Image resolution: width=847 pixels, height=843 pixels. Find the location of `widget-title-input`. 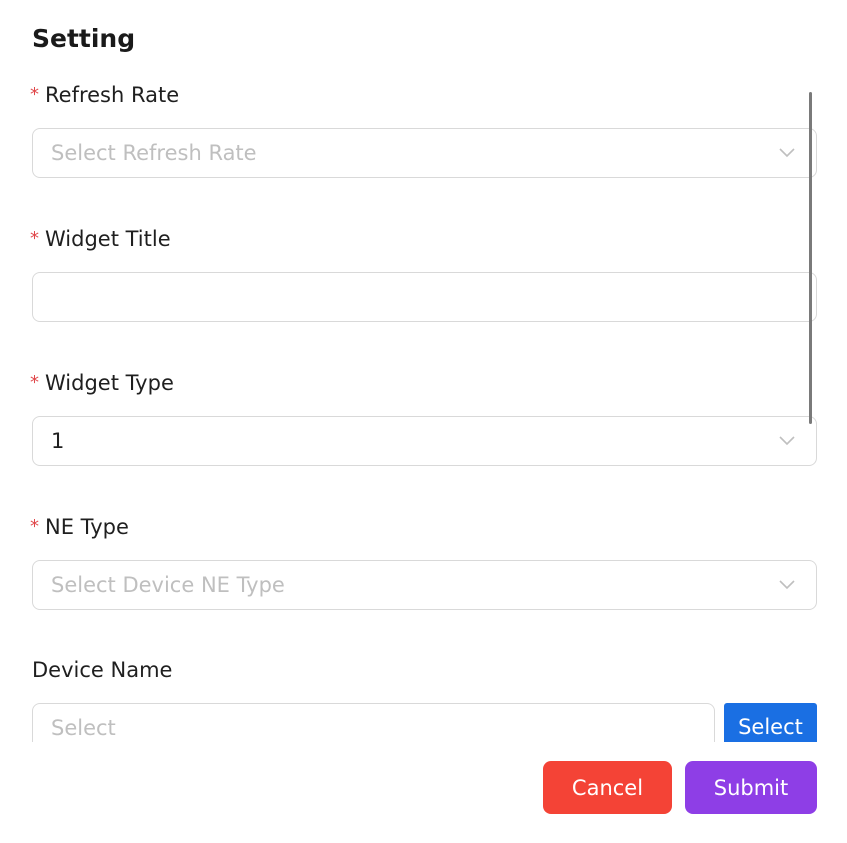

widget-title-input is located at coordinates (424, 297).